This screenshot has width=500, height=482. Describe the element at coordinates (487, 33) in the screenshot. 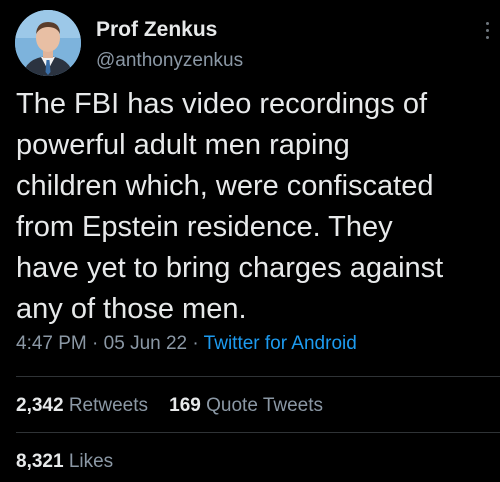

I see `more-options-icon` at that location.